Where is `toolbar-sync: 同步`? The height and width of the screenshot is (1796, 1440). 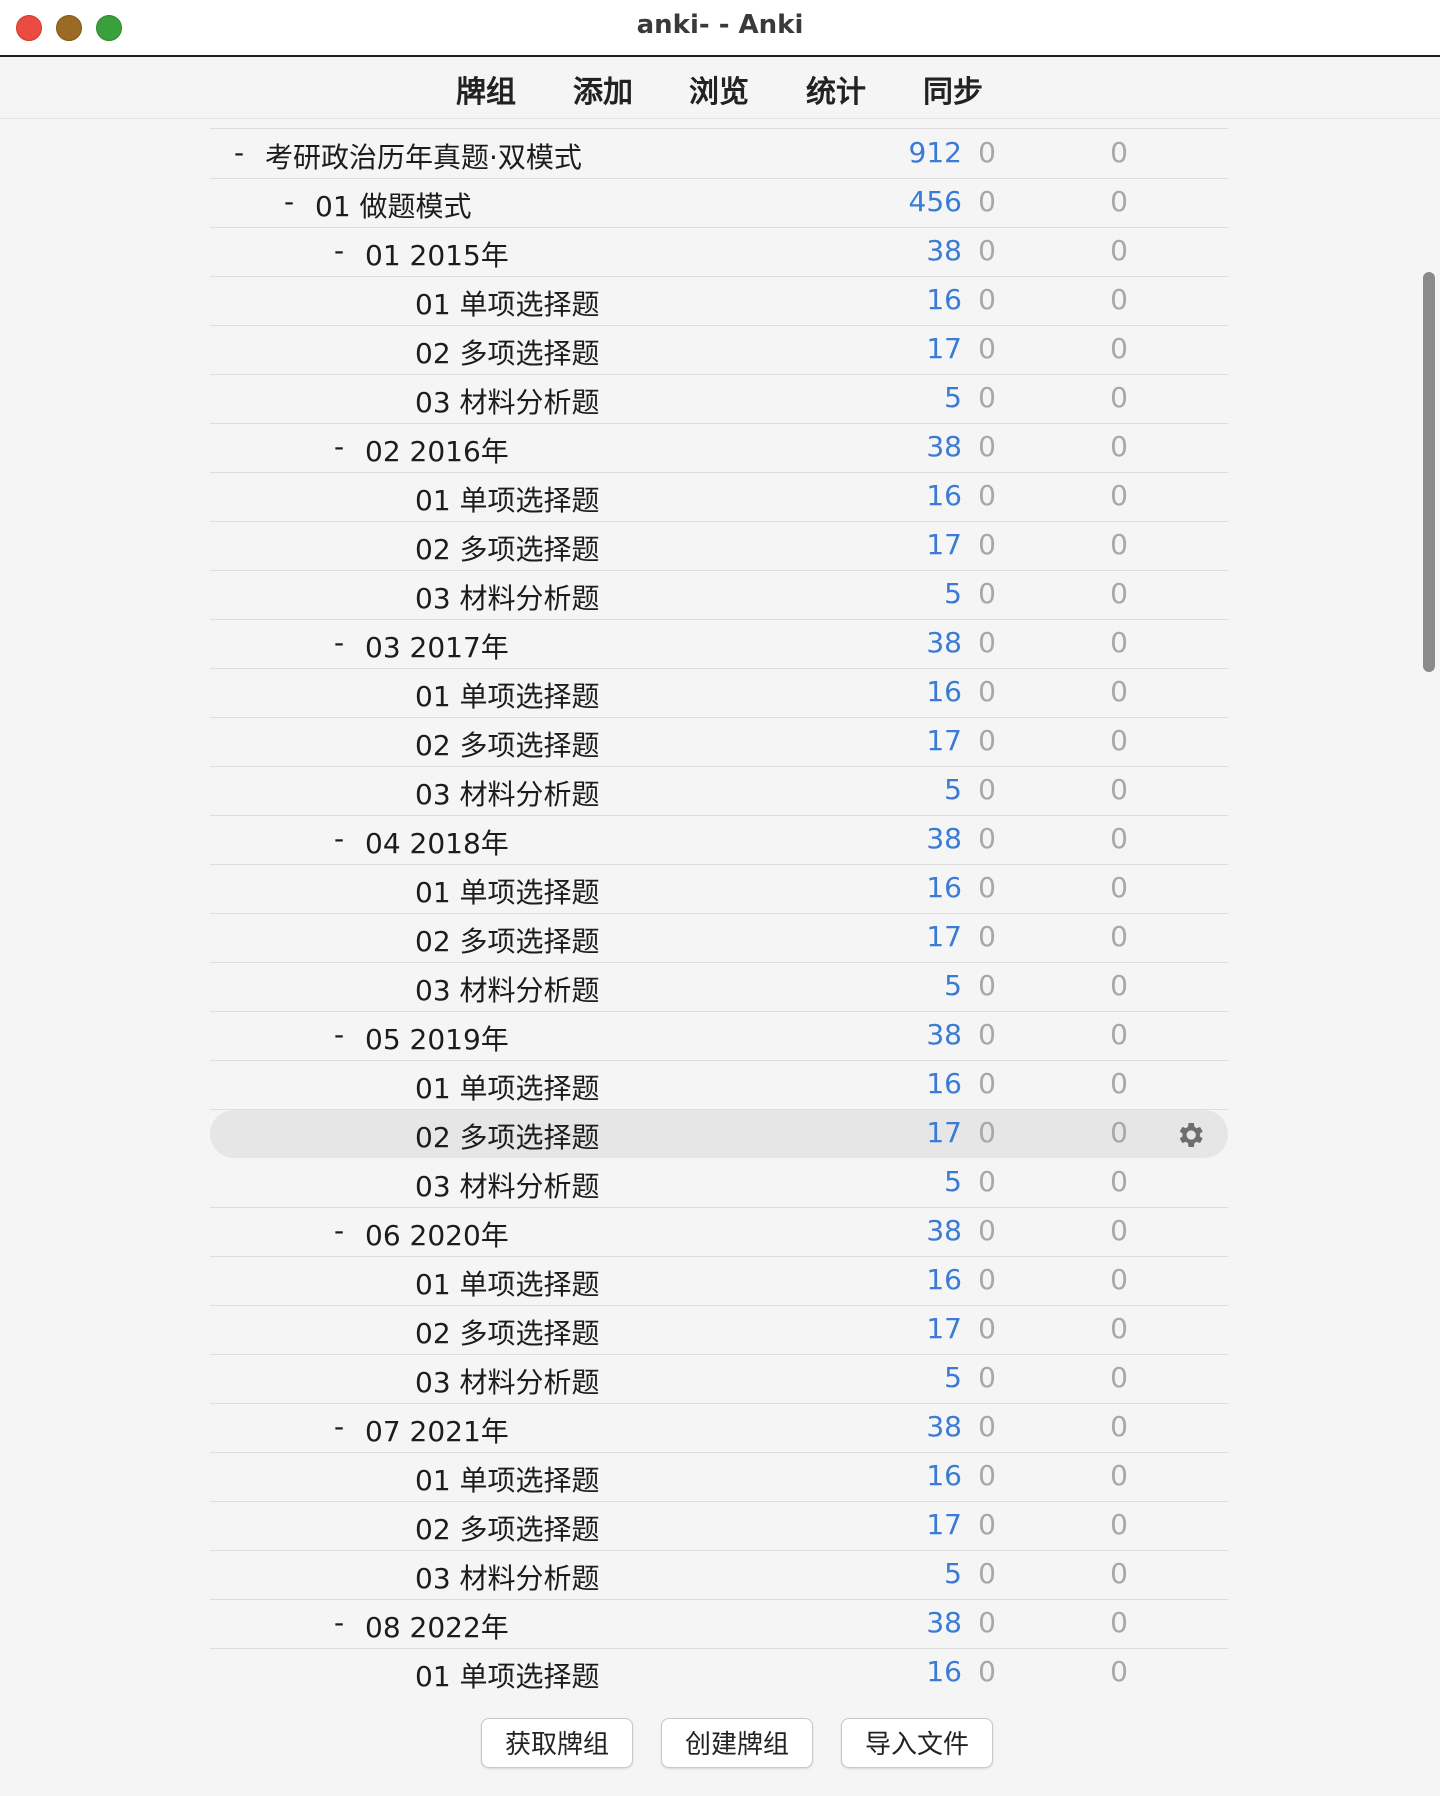
toolbar-sync: 同步 is located at coordinates (953, 89).